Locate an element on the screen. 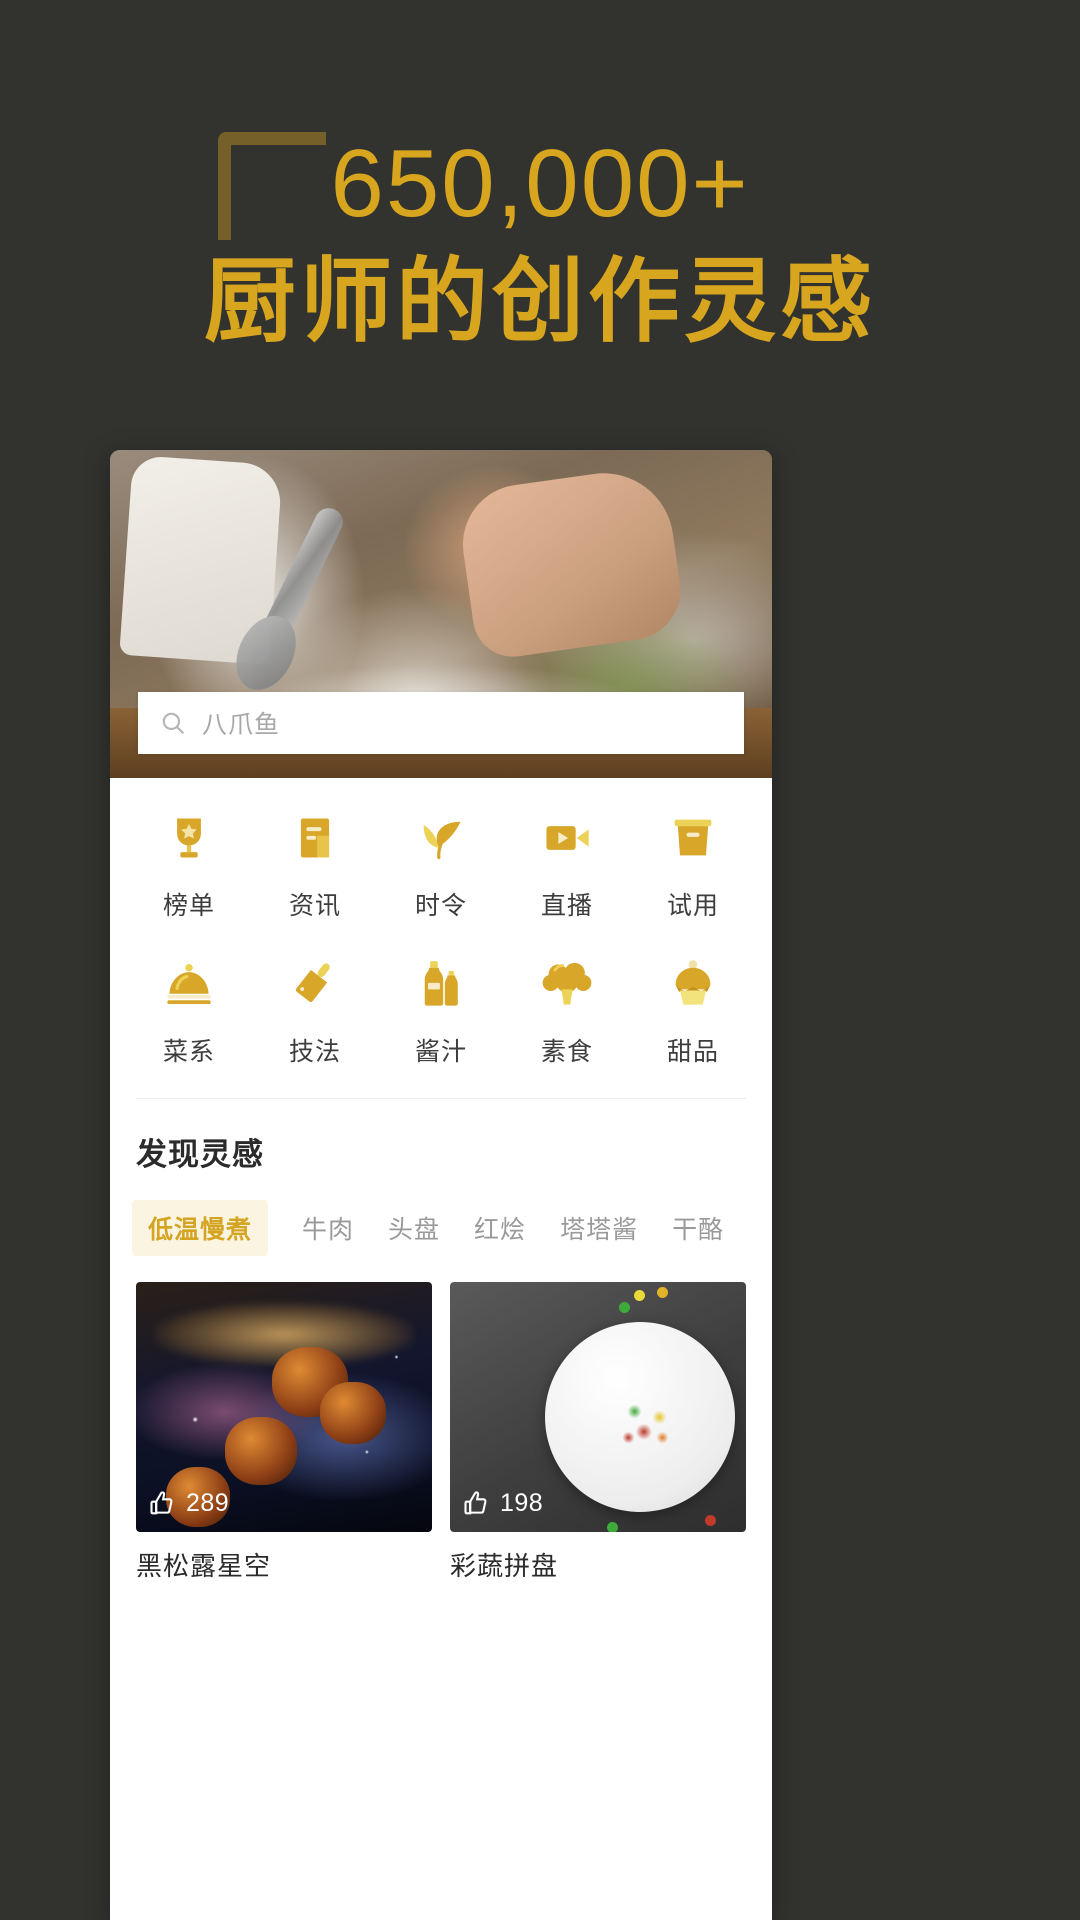 The height and width of the screenshot is (1920, 1080). cloche-icon is located at coordinates (189, 984).